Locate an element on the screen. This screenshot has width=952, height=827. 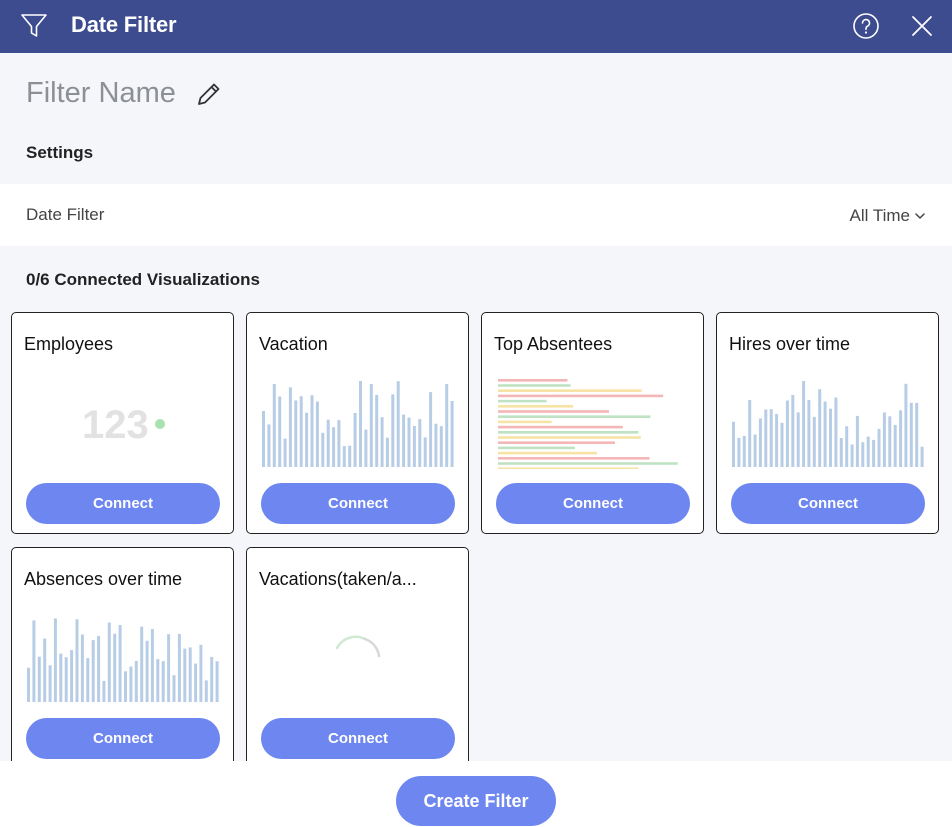
filter-name-field: Filter Name is located at coordinates (101, 93).